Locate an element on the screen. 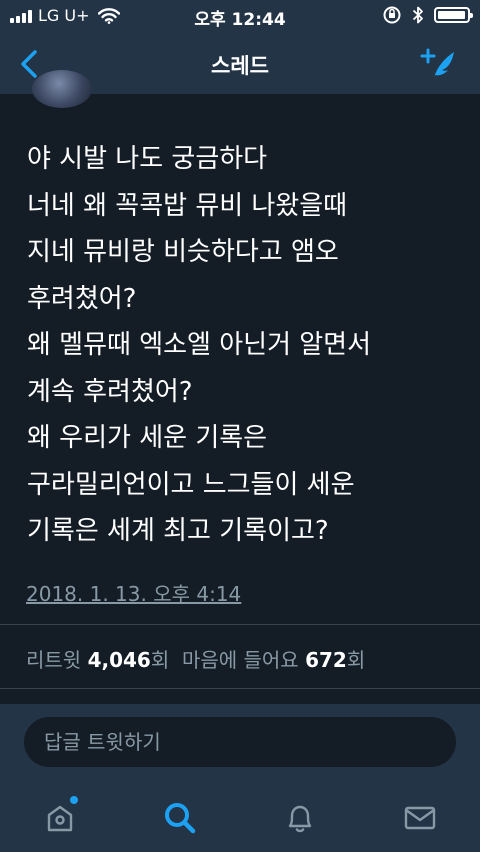  reply-area is located at coordinates (240, 742).